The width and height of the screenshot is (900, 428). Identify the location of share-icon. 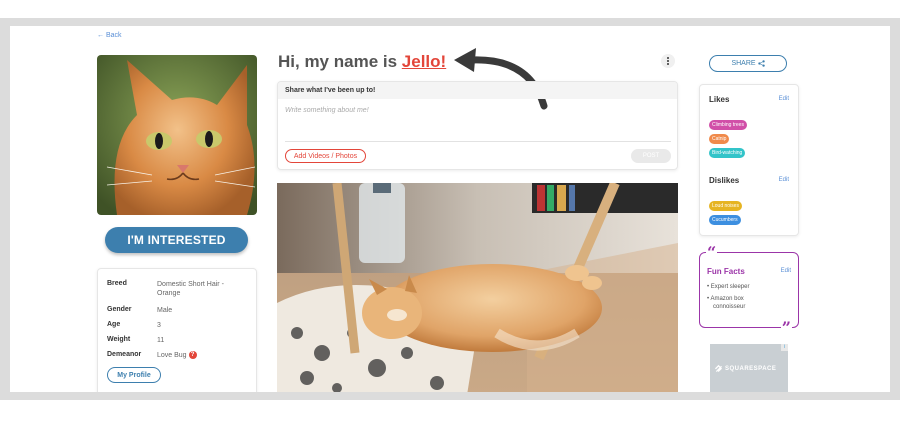
(761, 63).